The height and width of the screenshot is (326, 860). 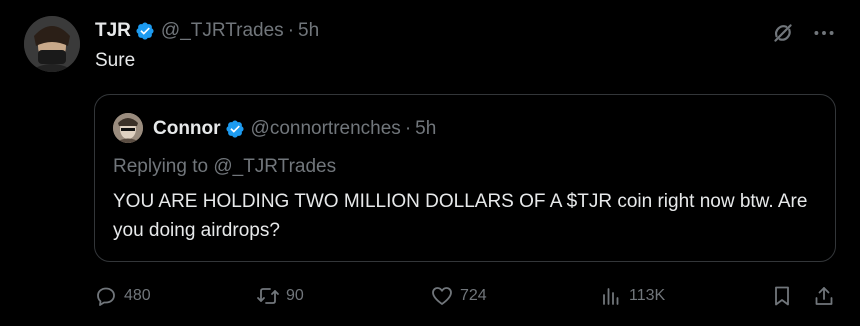 I want to click on more-icon, so click(x=824, y=33).